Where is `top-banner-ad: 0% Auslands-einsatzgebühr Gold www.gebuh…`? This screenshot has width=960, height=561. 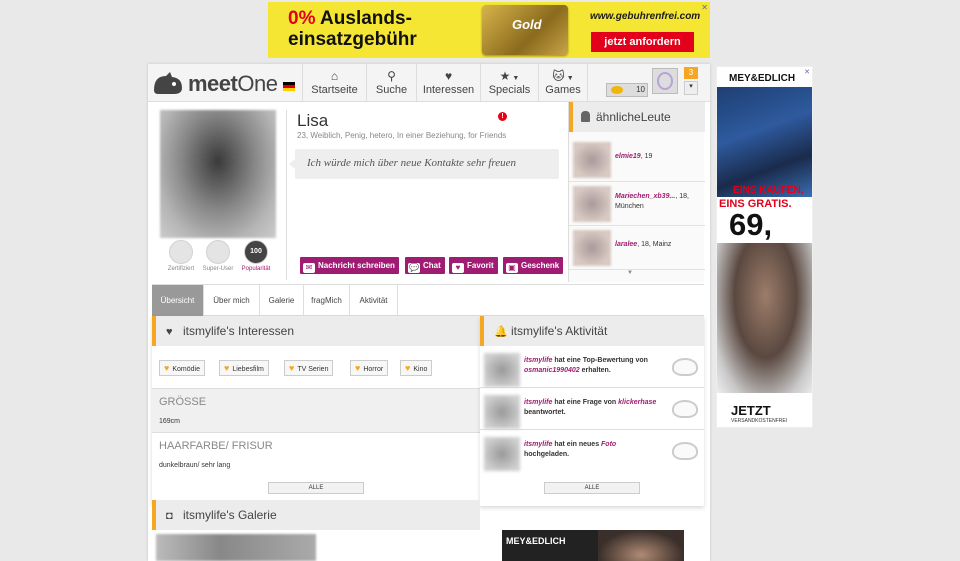 top-banner-ad: 0% Auslands-einsatzgebühr Gold www.gebuh… is located at coordinates (489, 30).